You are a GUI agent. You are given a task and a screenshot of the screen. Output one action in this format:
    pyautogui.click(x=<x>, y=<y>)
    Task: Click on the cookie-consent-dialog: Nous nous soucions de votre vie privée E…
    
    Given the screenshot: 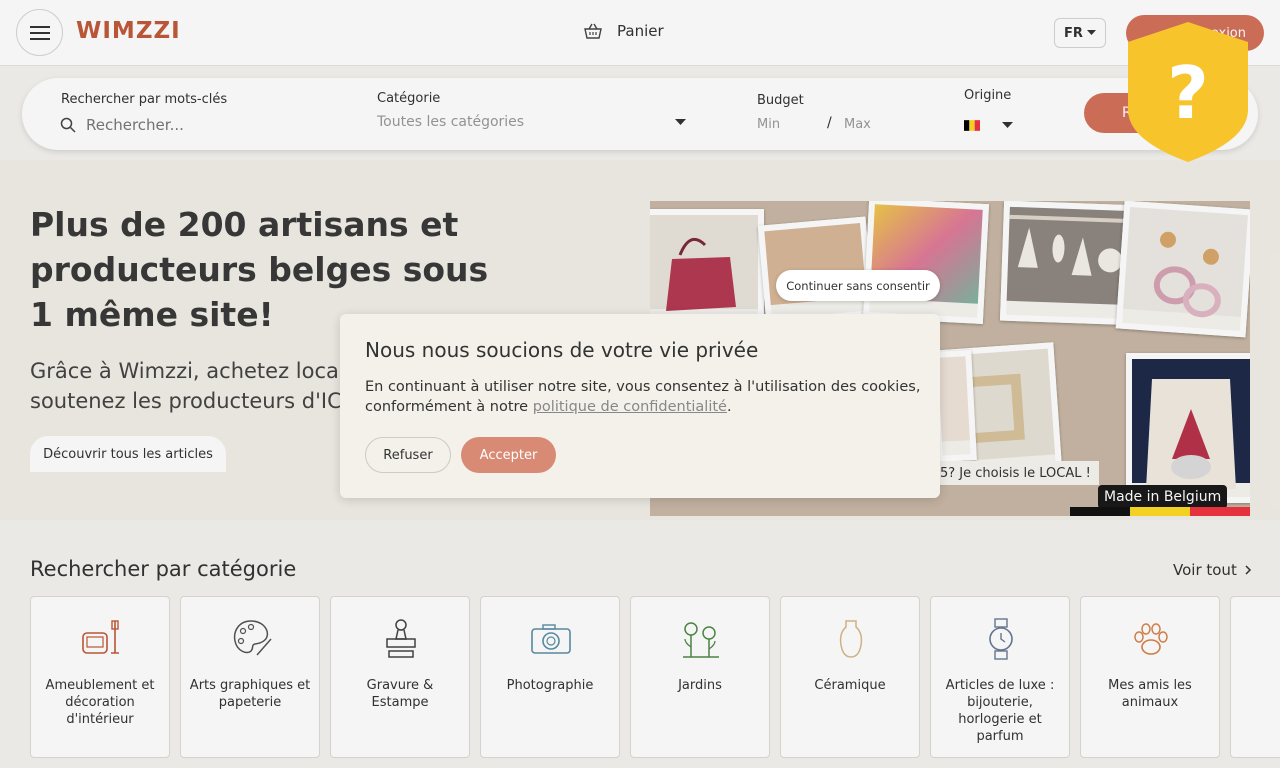 What is the action you would take?
    pyautogui.click(x=640, y=406)
    